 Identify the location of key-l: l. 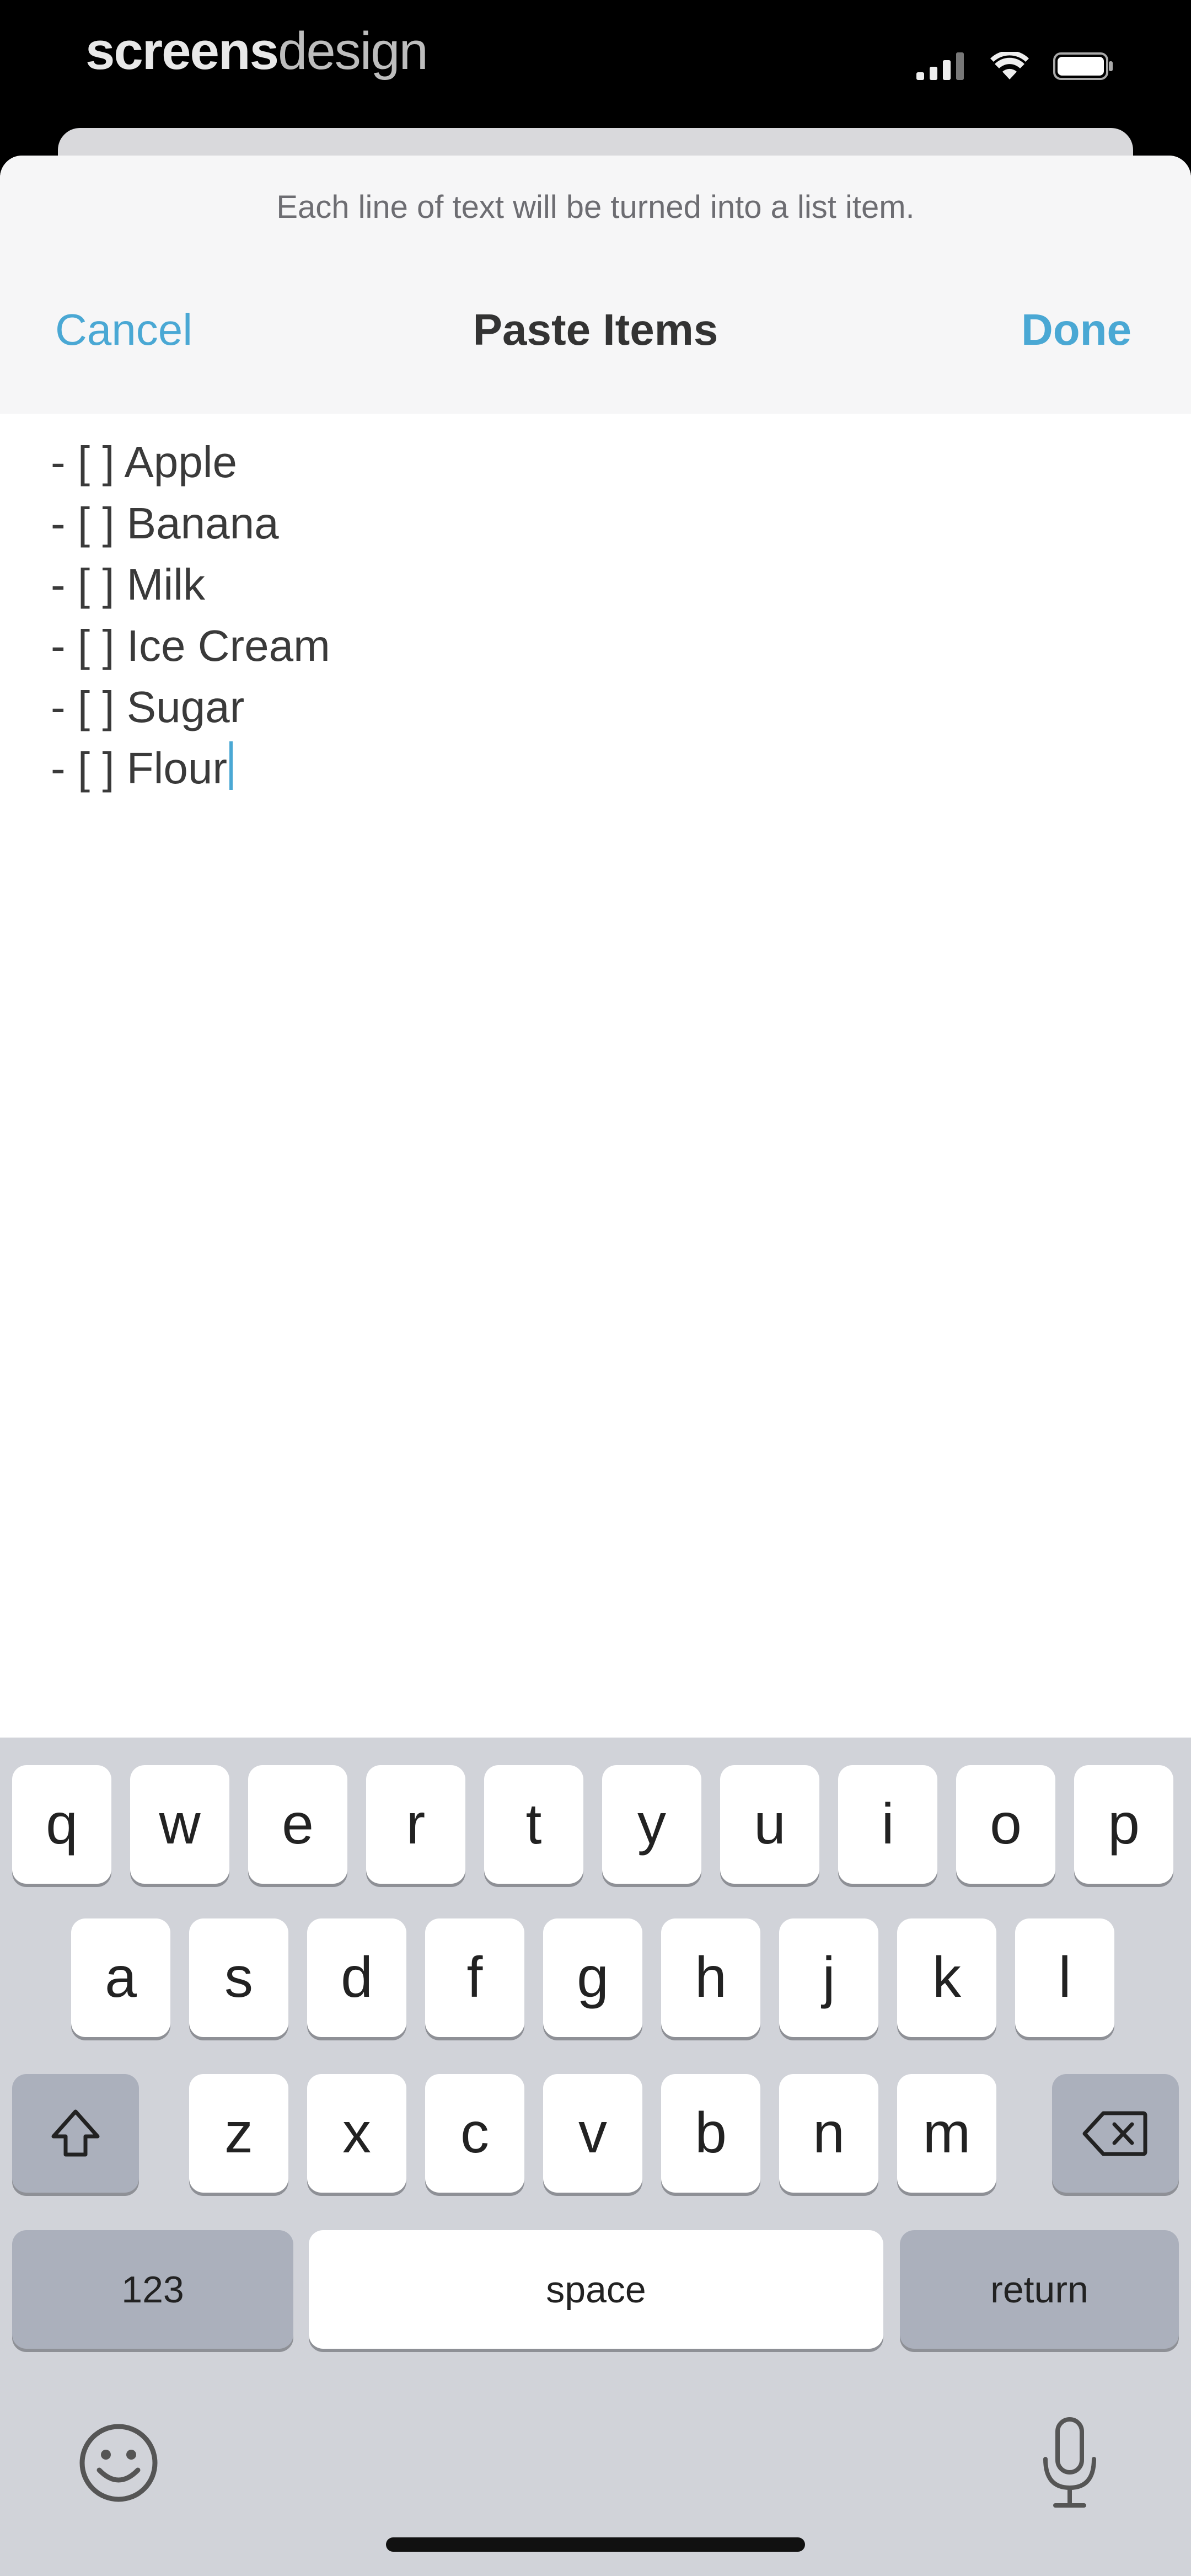
(1064, 1977).